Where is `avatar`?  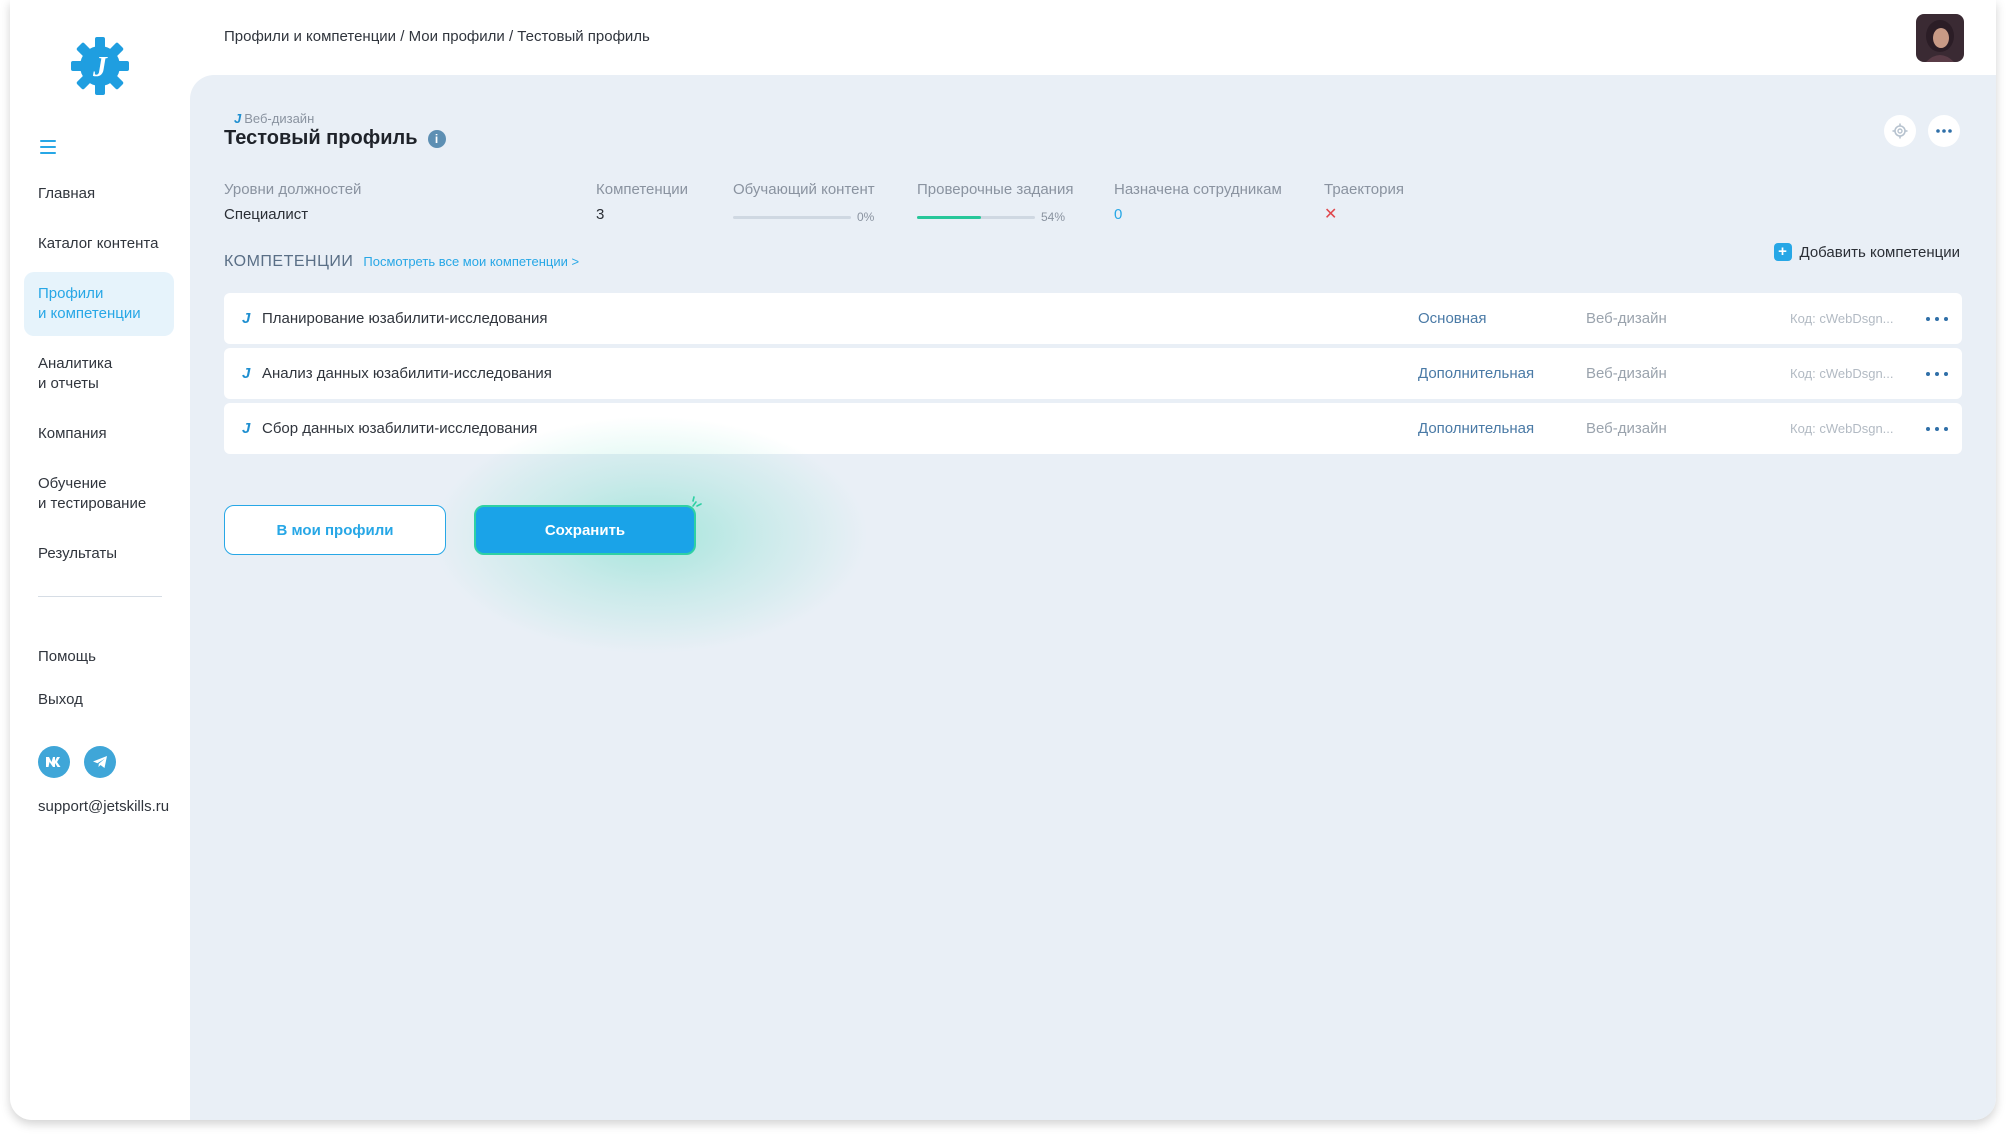
avatar is located at coordinates (1940, 38).